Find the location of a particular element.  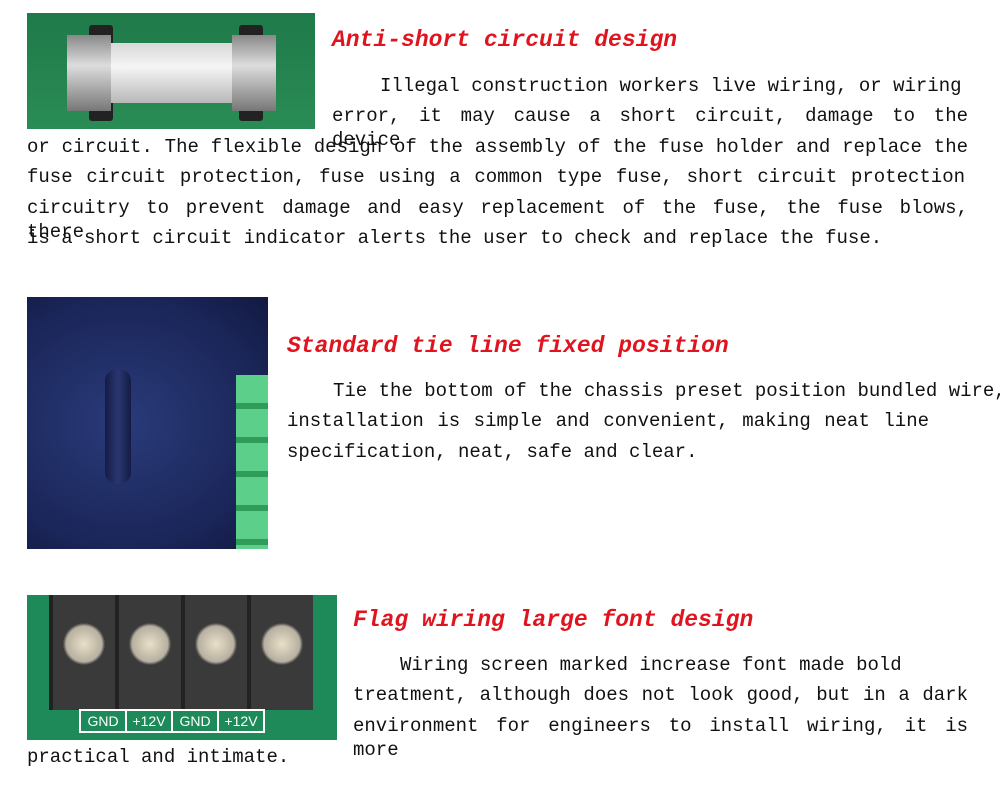

fuse-holder-photo is located at coordinates (171, 71).